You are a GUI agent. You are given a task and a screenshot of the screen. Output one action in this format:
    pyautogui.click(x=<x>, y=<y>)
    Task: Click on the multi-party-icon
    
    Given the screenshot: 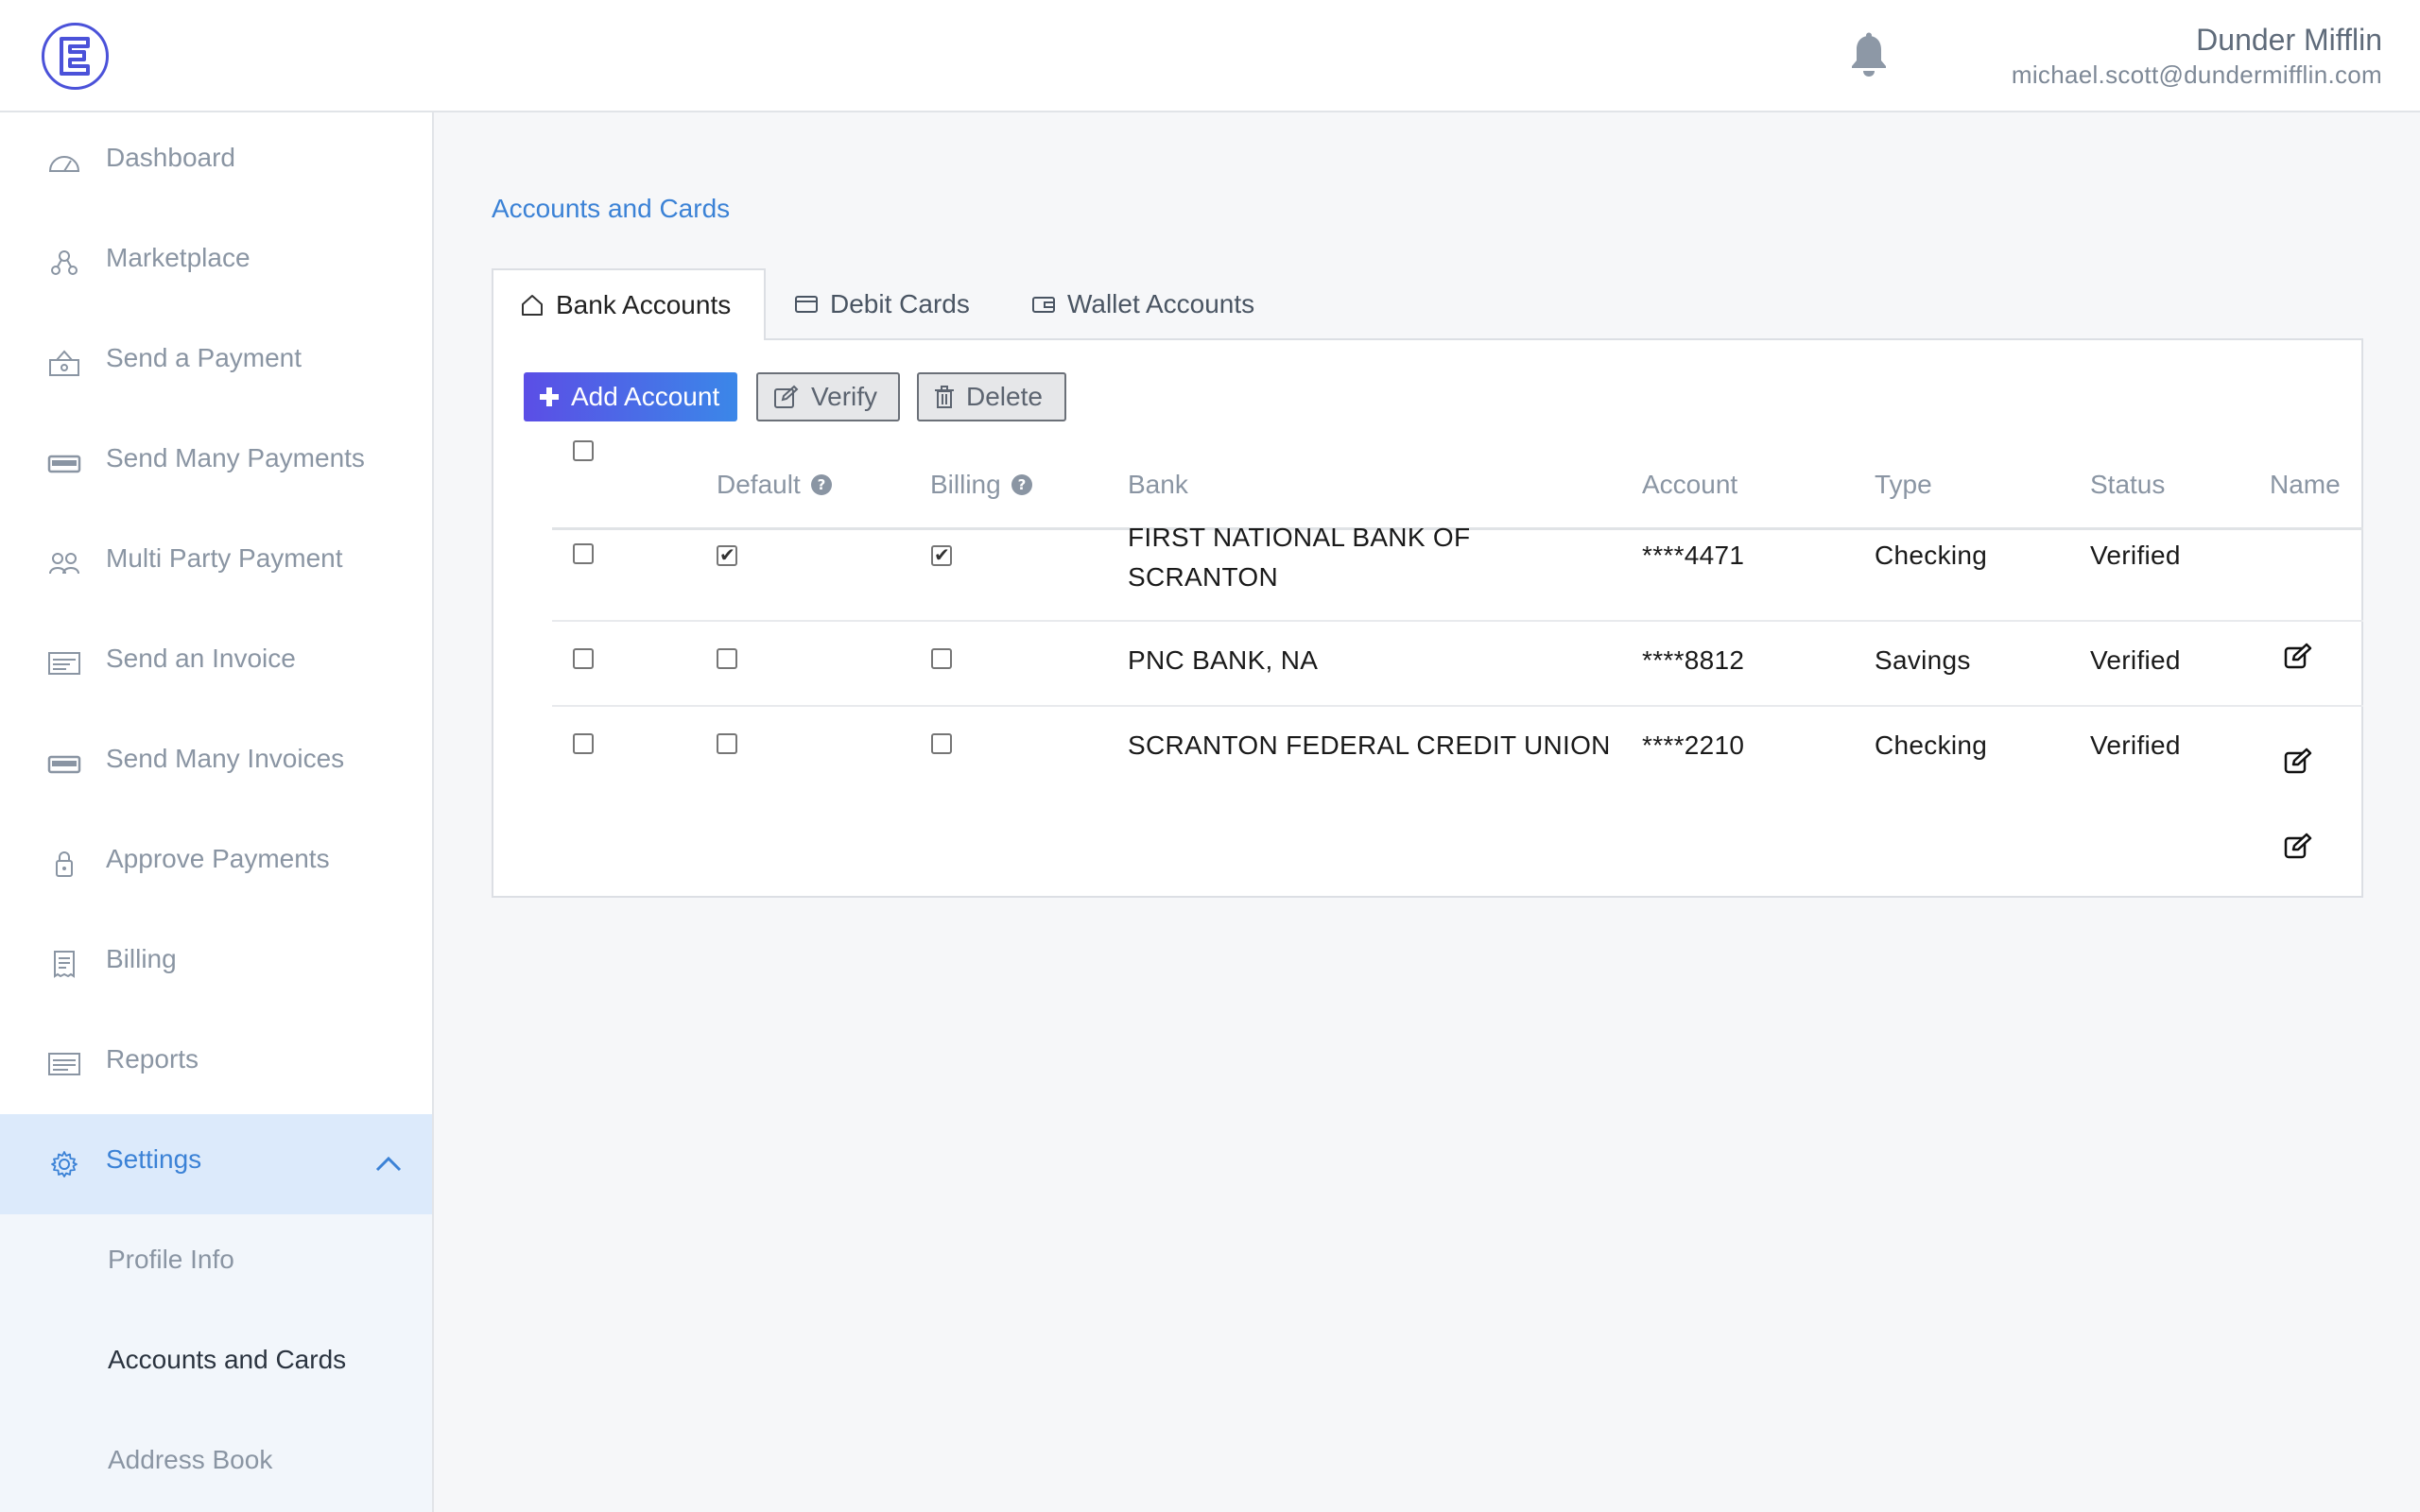 What is the action you would take?
    pyautogui.click(x=64, y=564)
    